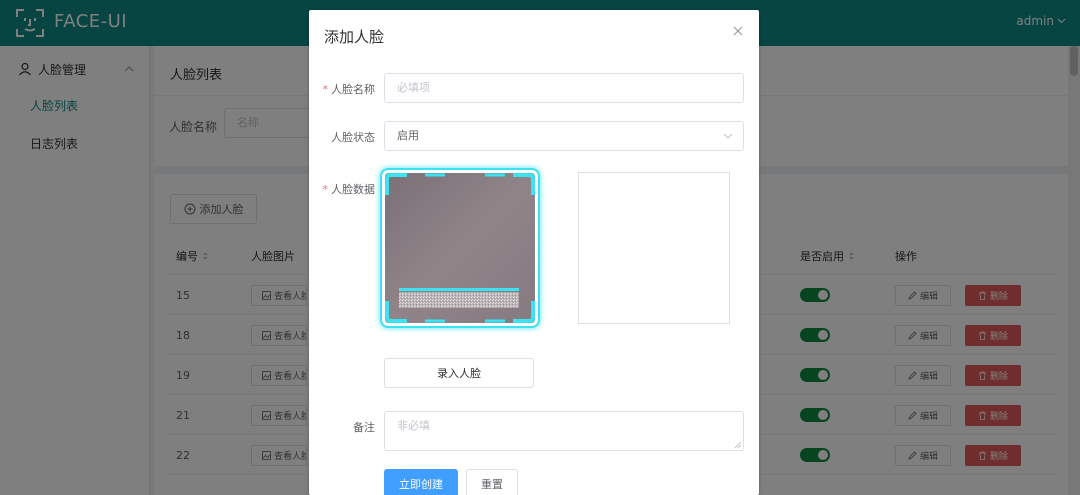 The height and width of the screenshot is (495, 1080). What do you see at coordinates (728, 136) in the screenshot?
I see `chevron-down-icon` at bounding box center [728, 136].